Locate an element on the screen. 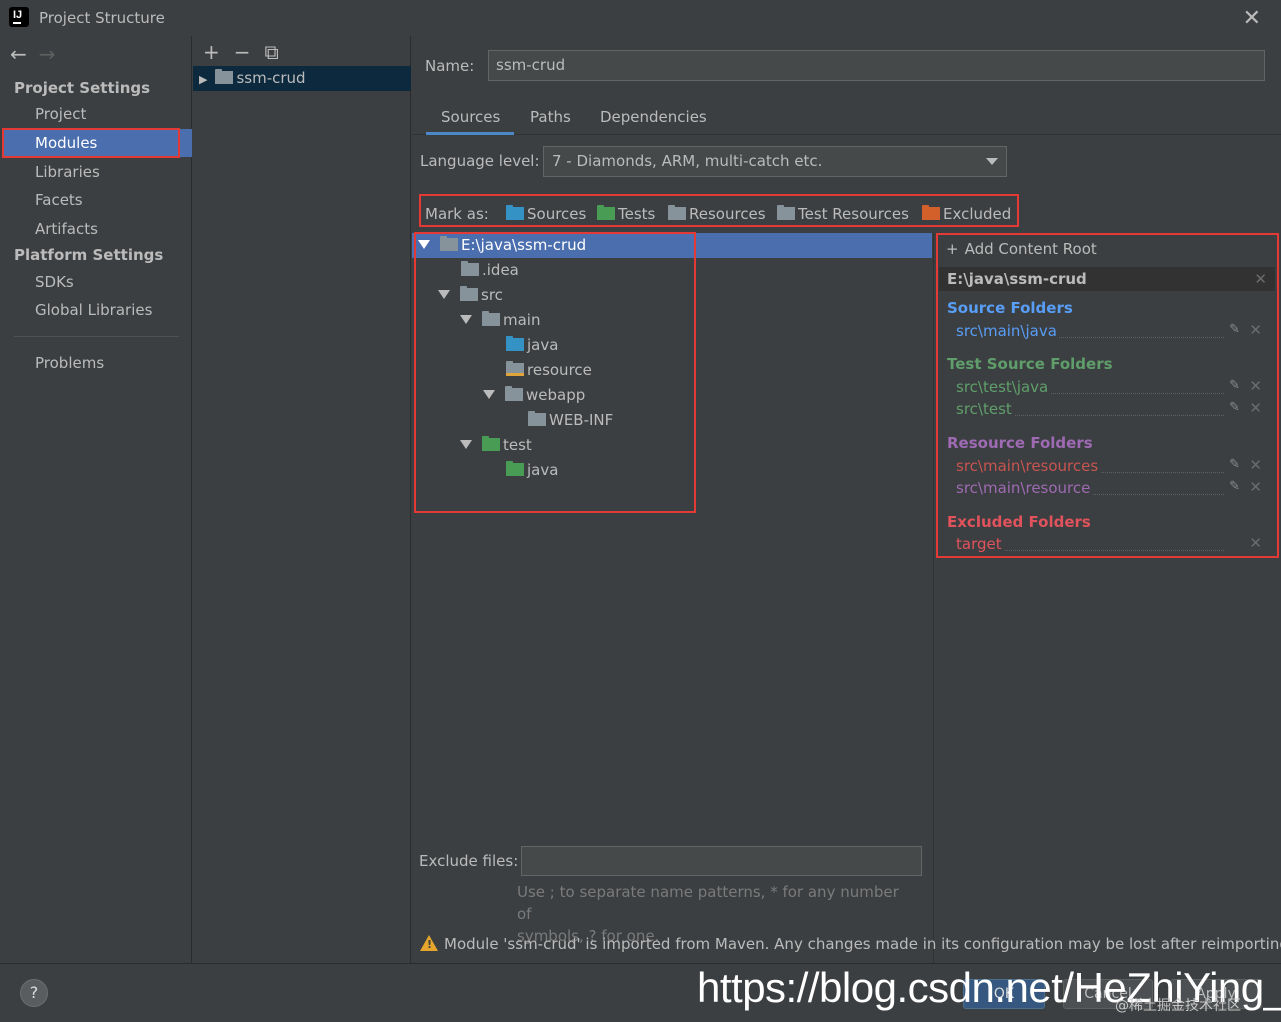 The width and height of the screenshot is (1281, 1022). test-resources-folder-icon is located at coordinates (786, 212).